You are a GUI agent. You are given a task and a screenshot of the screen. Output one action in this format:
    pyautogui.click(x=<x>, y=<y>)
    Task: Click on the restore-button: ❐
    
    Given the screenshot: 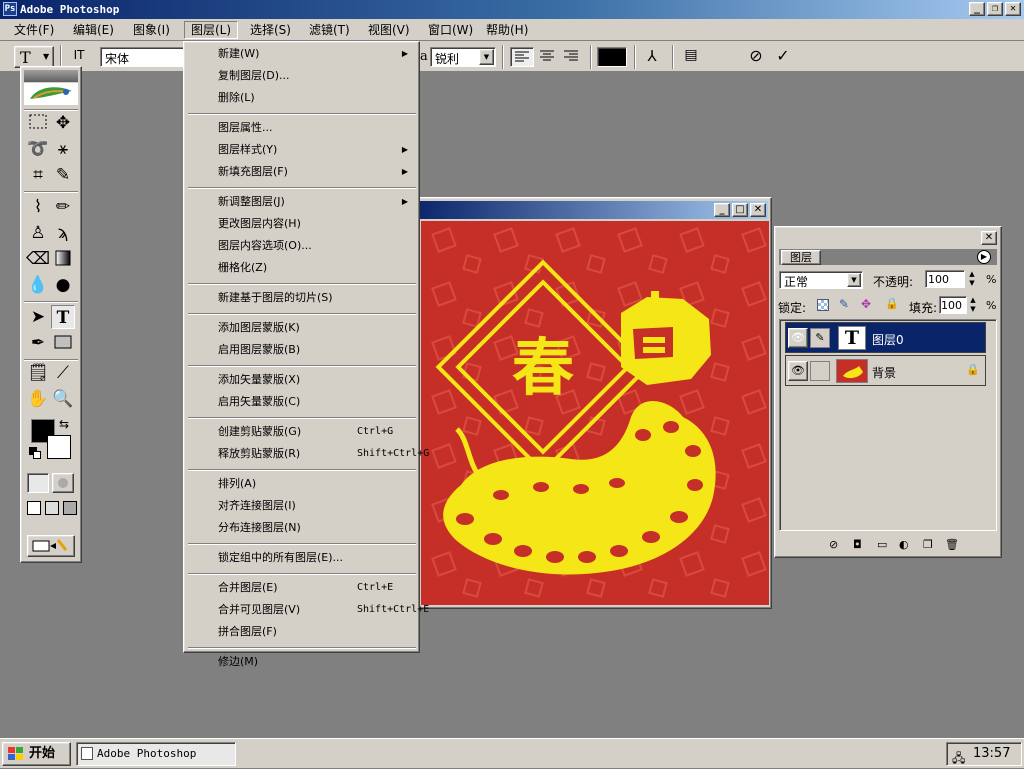 What is the action you would take?
    pyautogui.click(x=995, y=9)
    